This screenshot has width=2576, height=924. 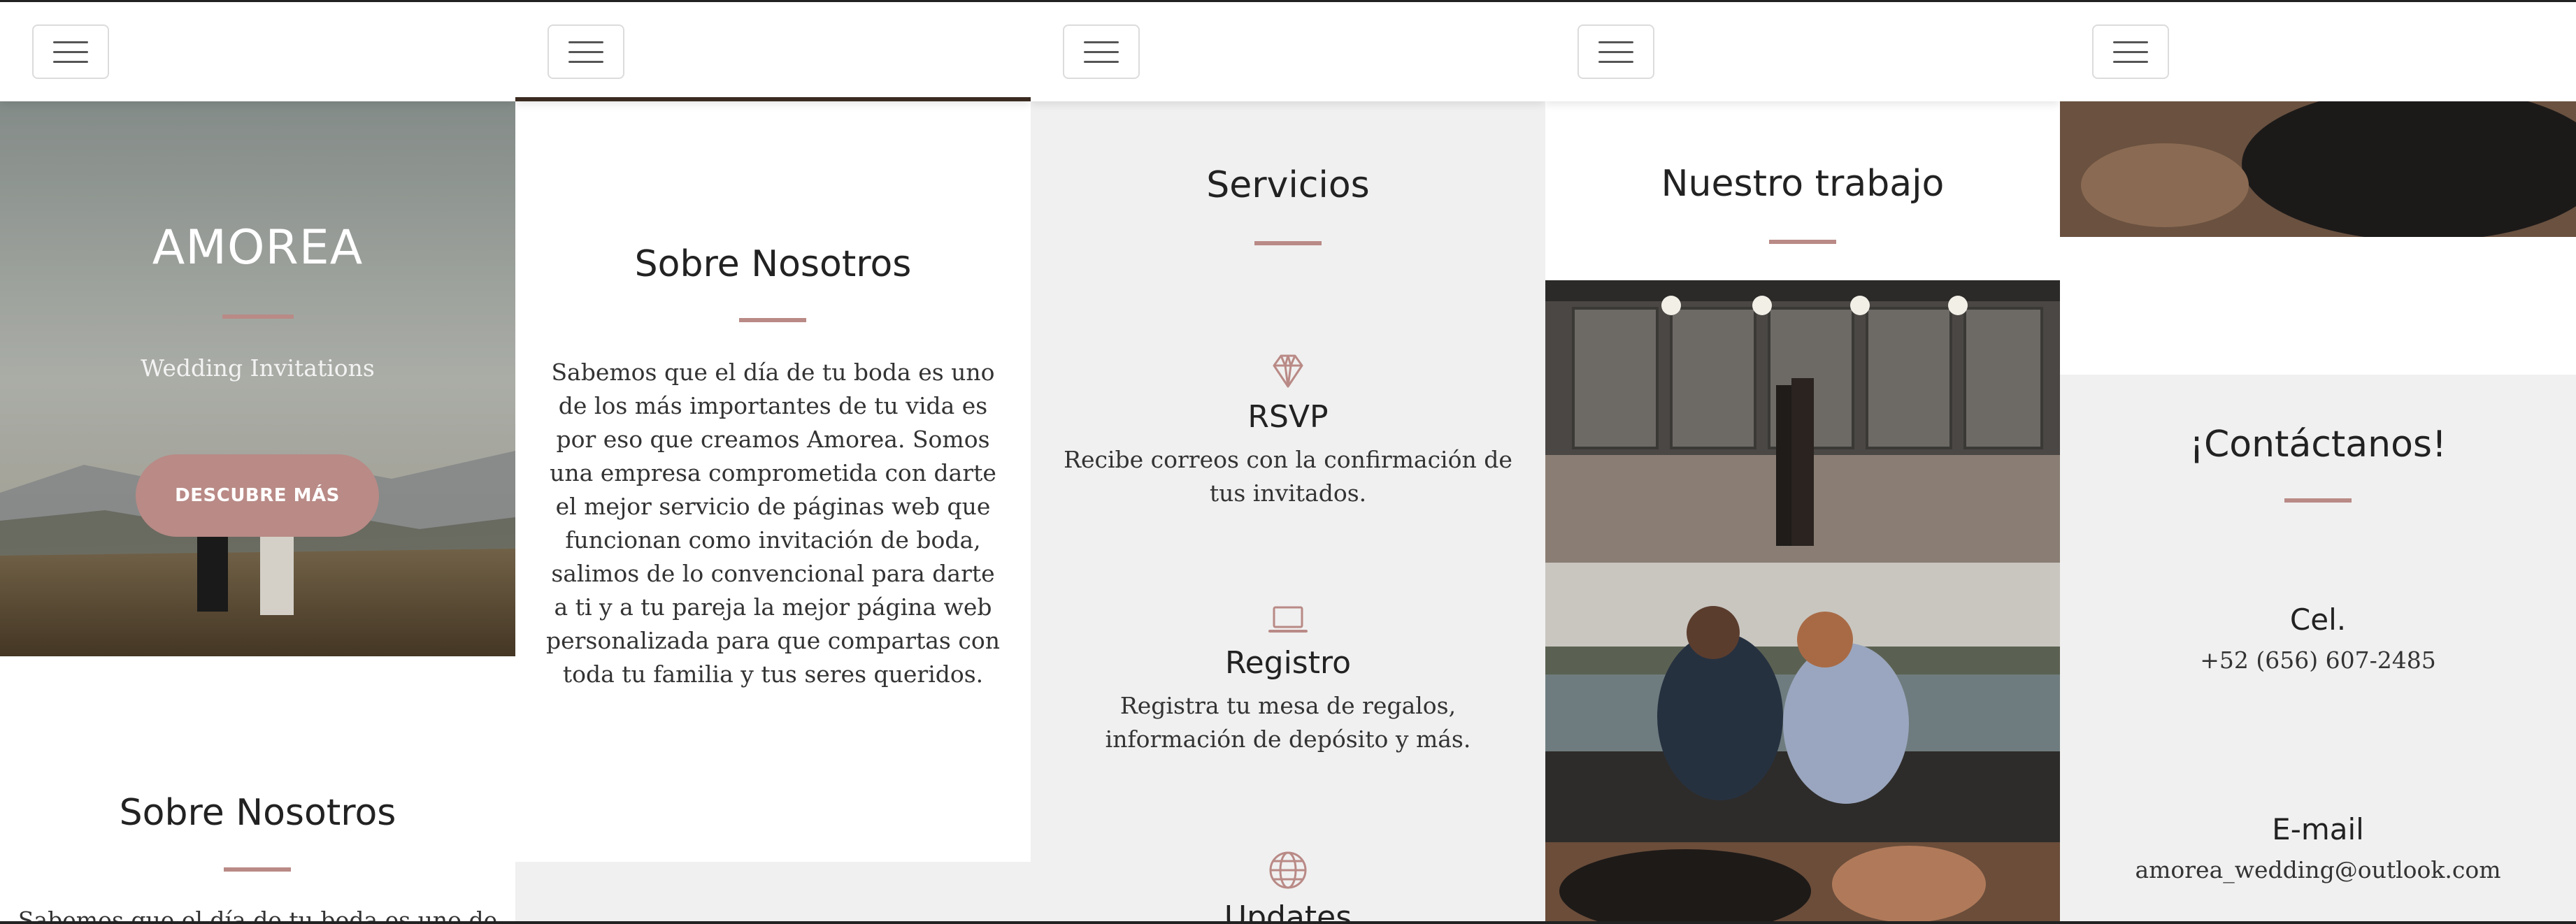 I want to click on next-section-edge, so click(x=773, y=891).